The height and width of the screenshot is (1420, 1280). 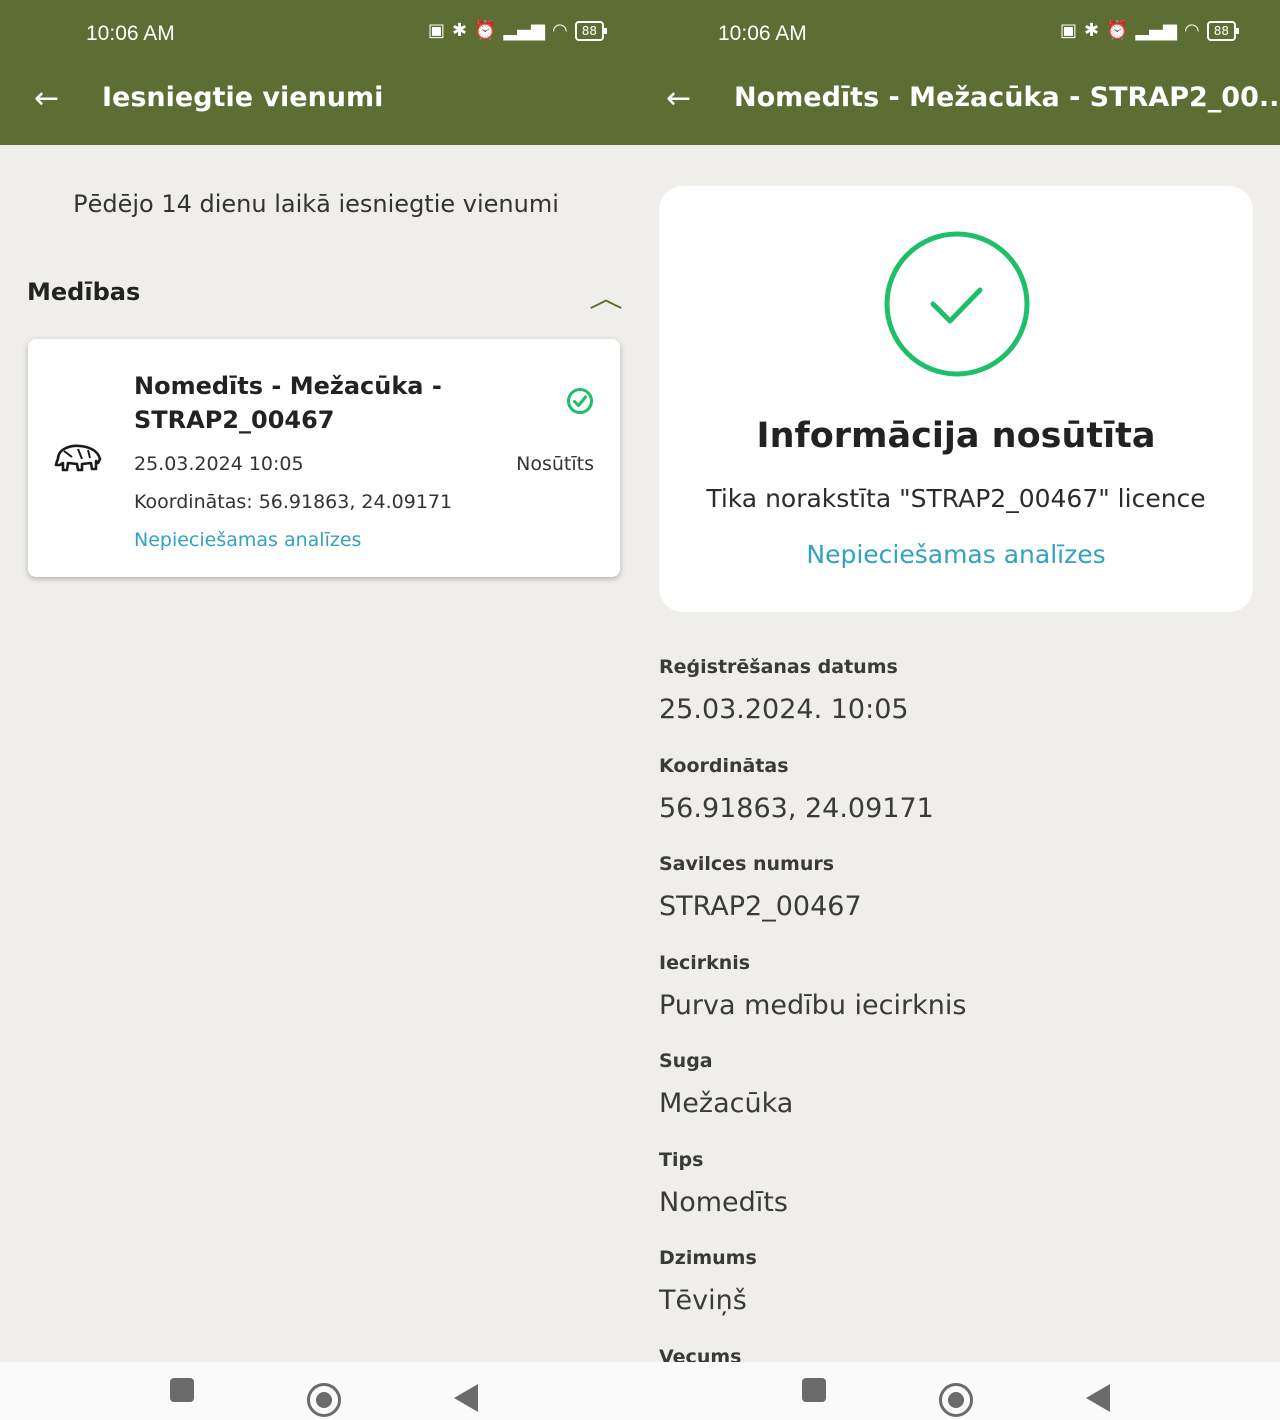 I want to click on field-label: Dzimums, so click(x=708, y=1258).